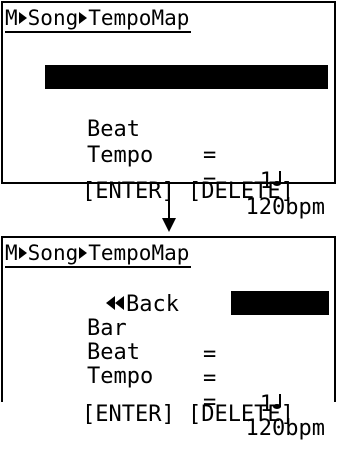 Image resolution: width=341 pixels, height=468 pixels. What do you see at coordinates (169, 208) in the screenshot?
I see `down-arrow-icon` at bounding box center [169, 208].